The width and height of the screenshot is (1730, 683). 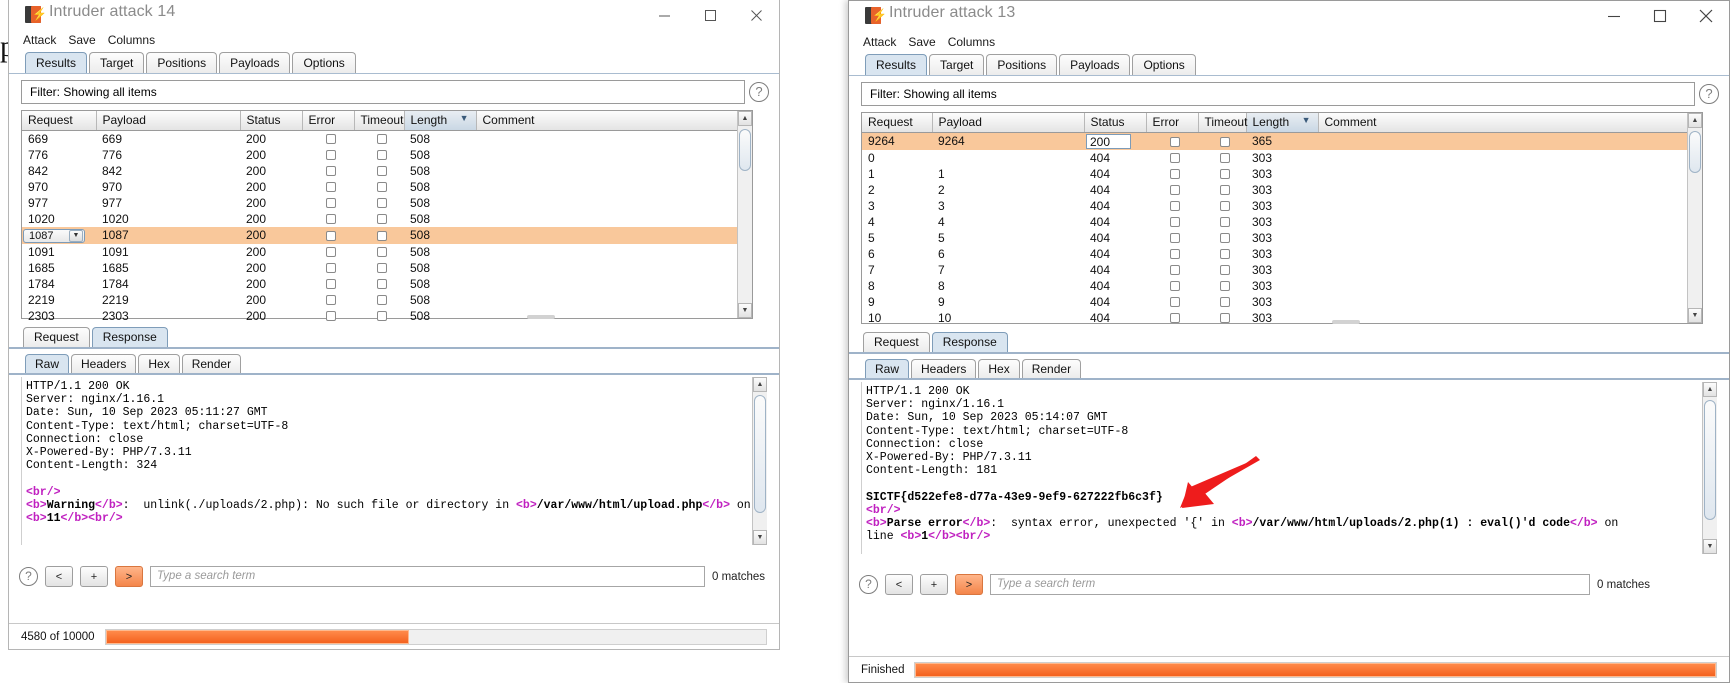 What do you see at coordinates (664, 15) in the screenshot?
I see `minimize-button-left` at bounding box center [664, 15].